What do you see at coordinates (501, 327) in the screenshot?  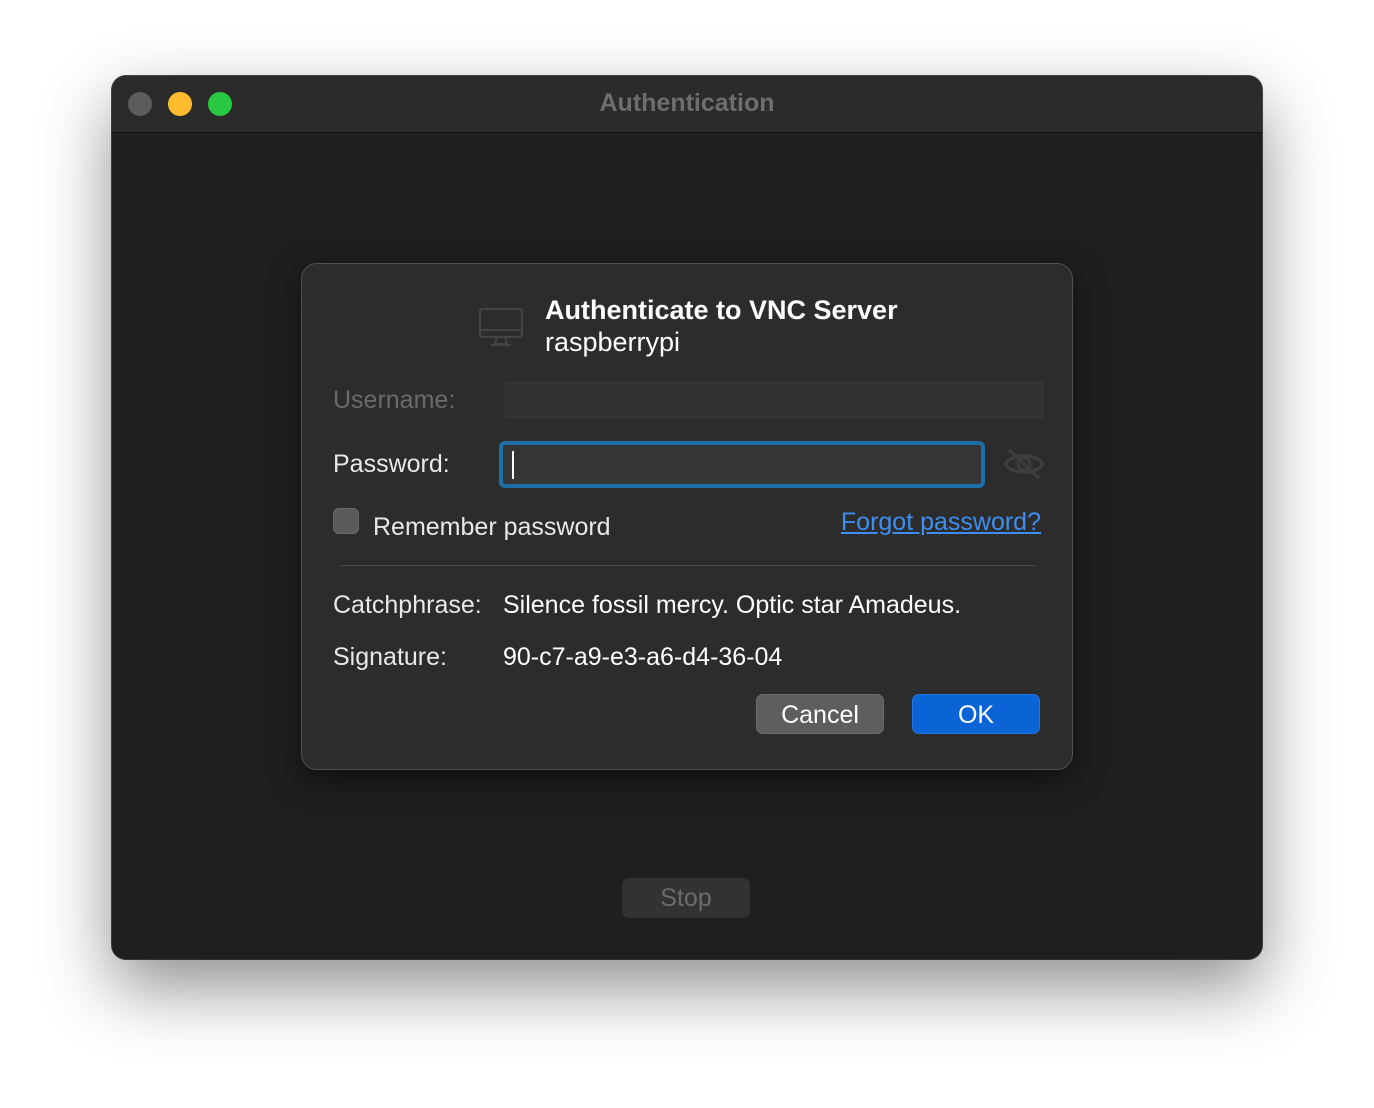 I see `monitor-icon` at bounding box center [501, 327].